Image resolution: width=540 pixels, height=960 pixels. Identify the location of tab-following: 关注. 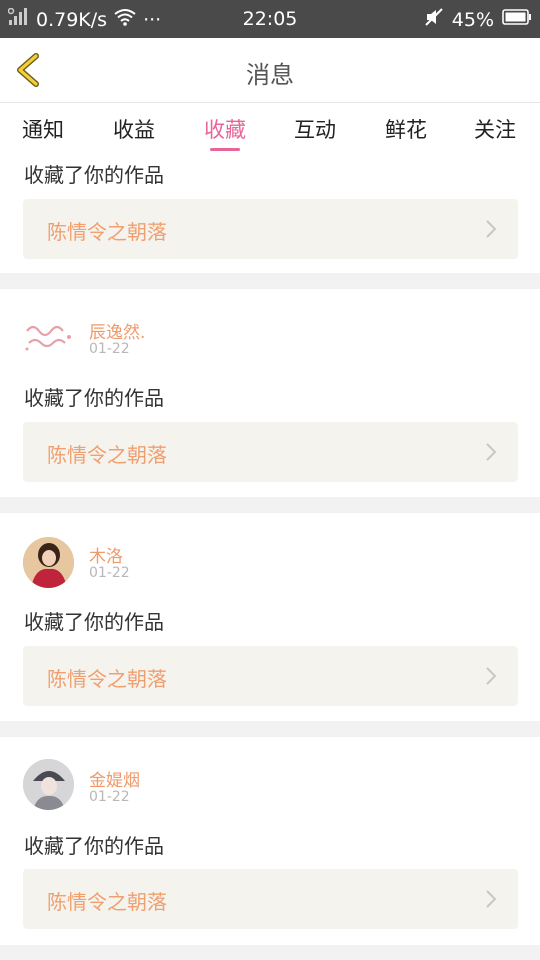
(495, 129).